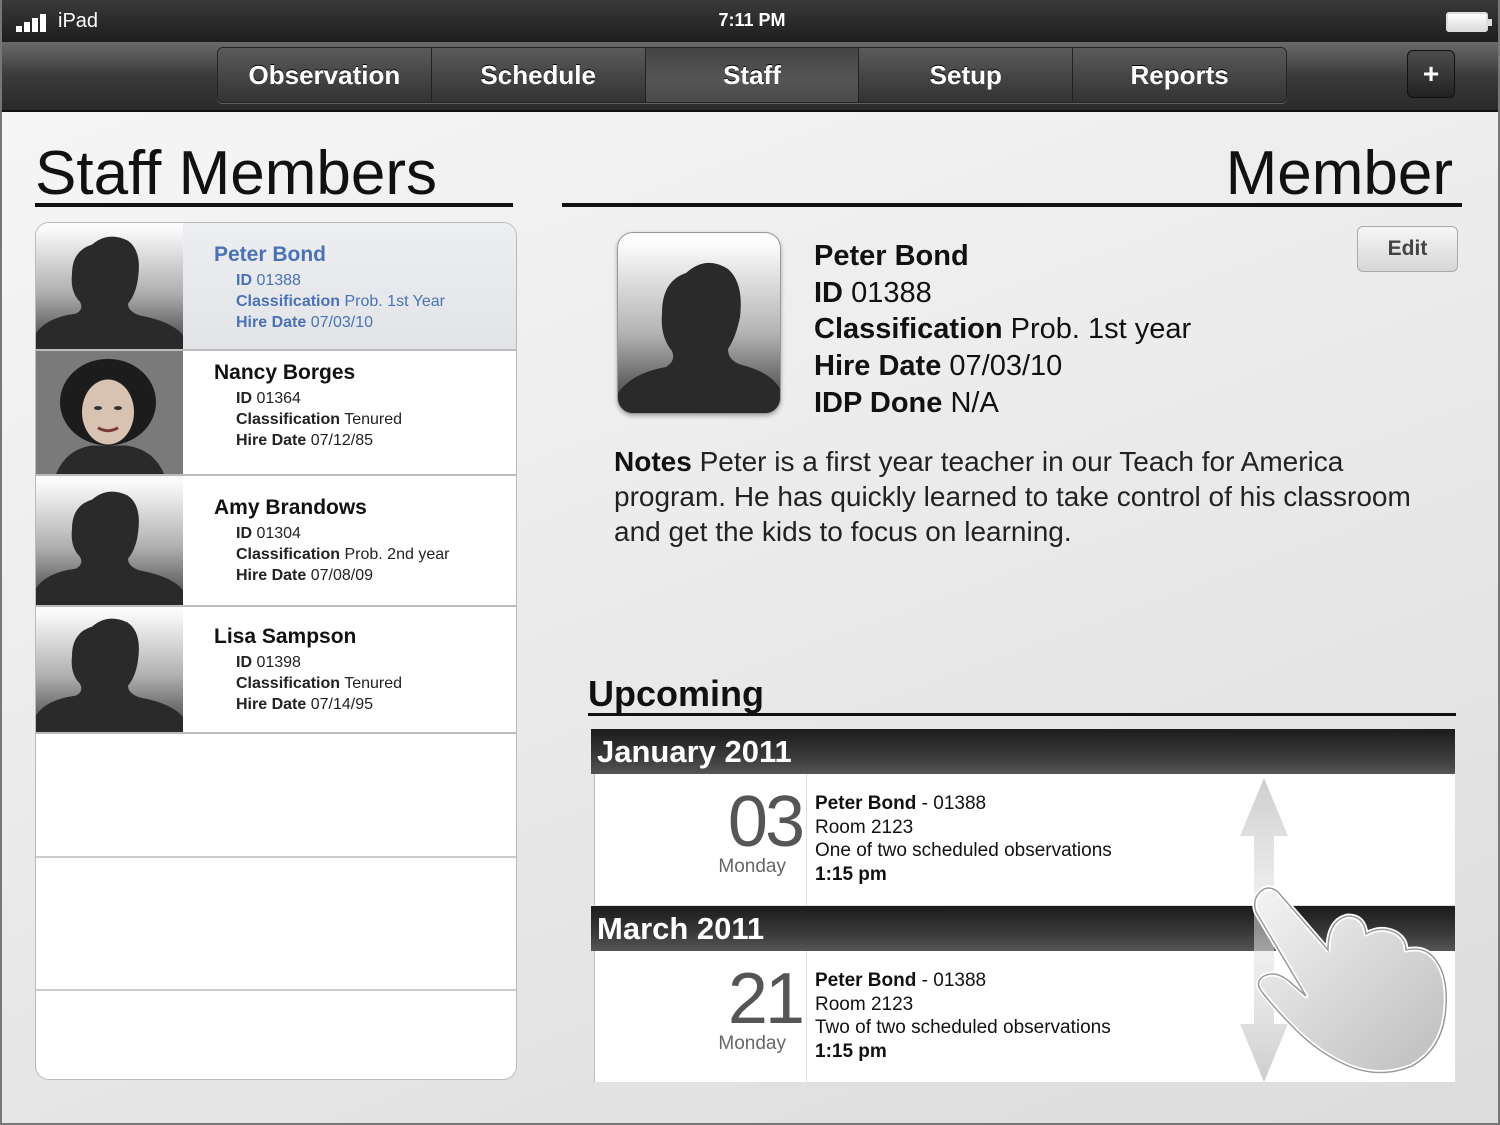 This screenshot has width=1500, height=1125. Describe the element at coordinates (1350, 980) in the screenshot. I see `swipe-hand-icon` at that location.